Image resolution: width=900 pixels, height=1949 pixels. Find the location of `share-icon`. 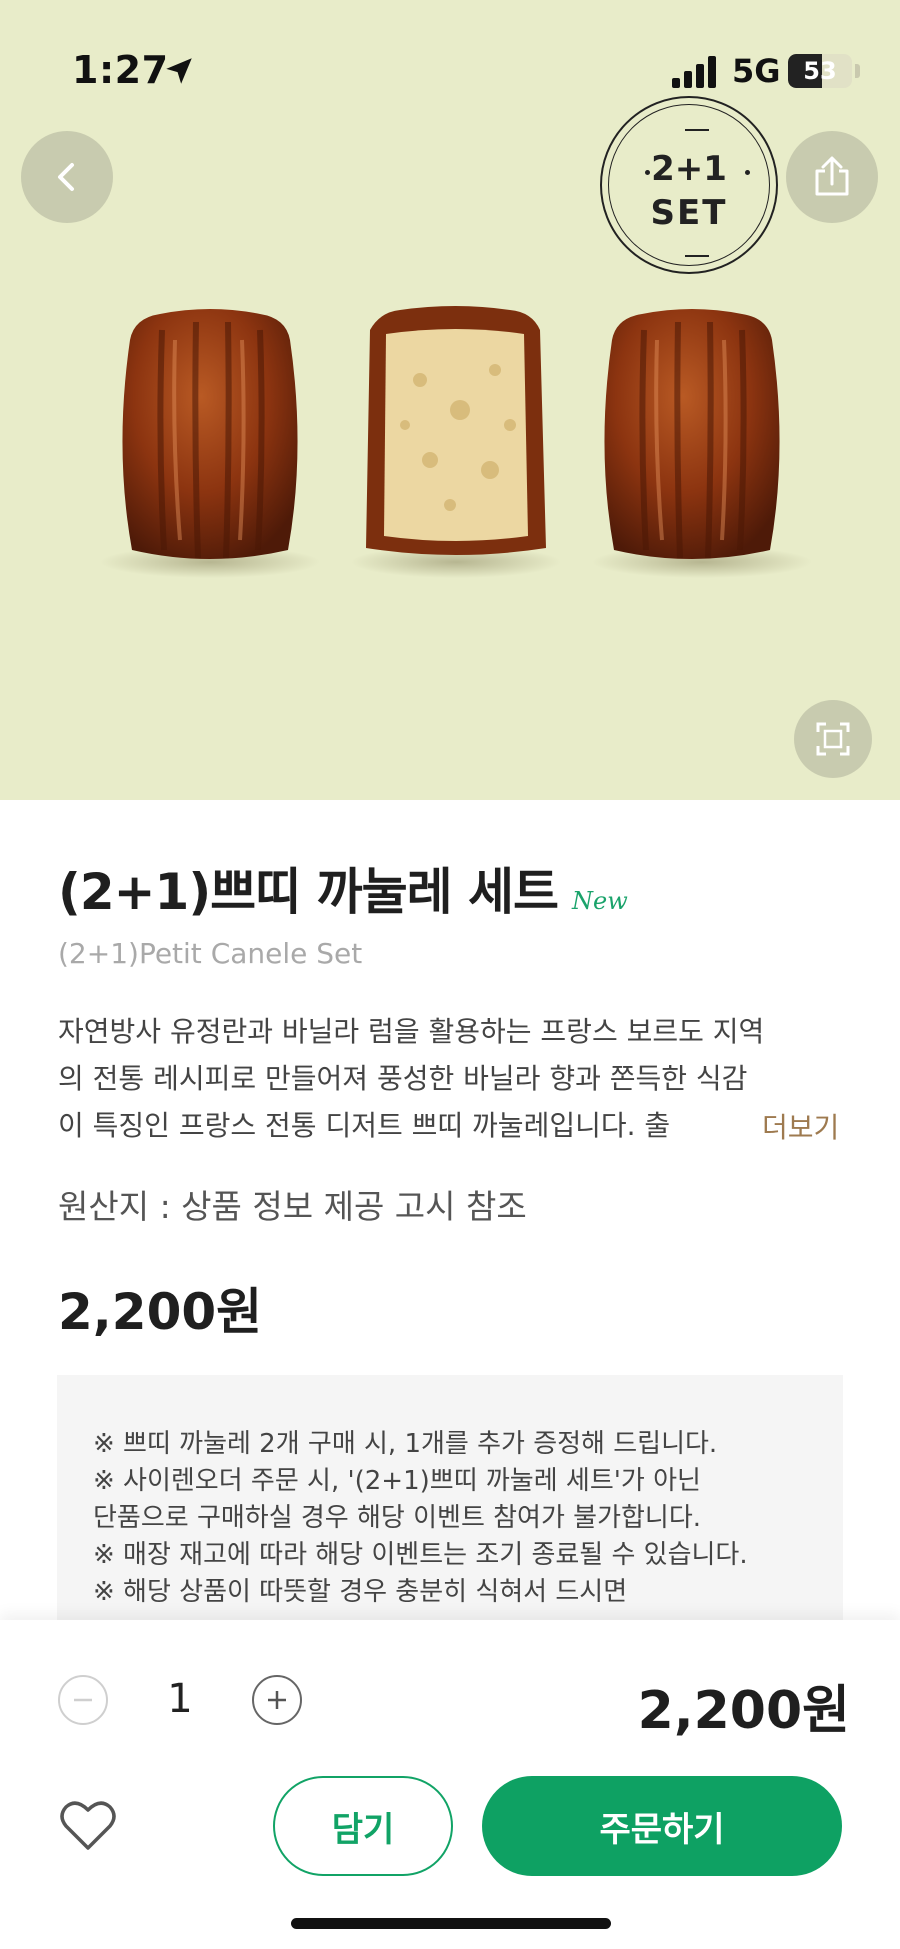

share-icon is located at coordinates (832, 176).